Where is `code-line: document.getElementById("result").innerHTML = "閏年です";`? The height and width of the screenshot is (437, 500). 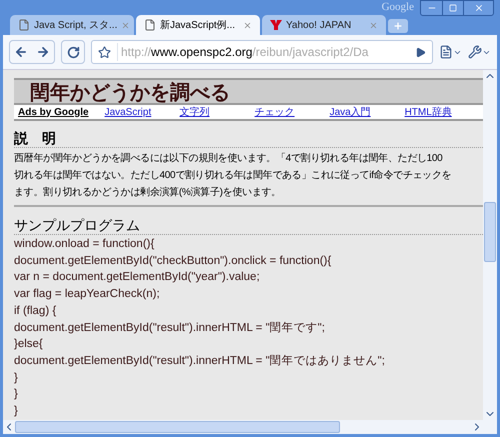
code-line: document.getElementById("result").innerHTML = "閏年です"; is located at coordinates (170, 328).